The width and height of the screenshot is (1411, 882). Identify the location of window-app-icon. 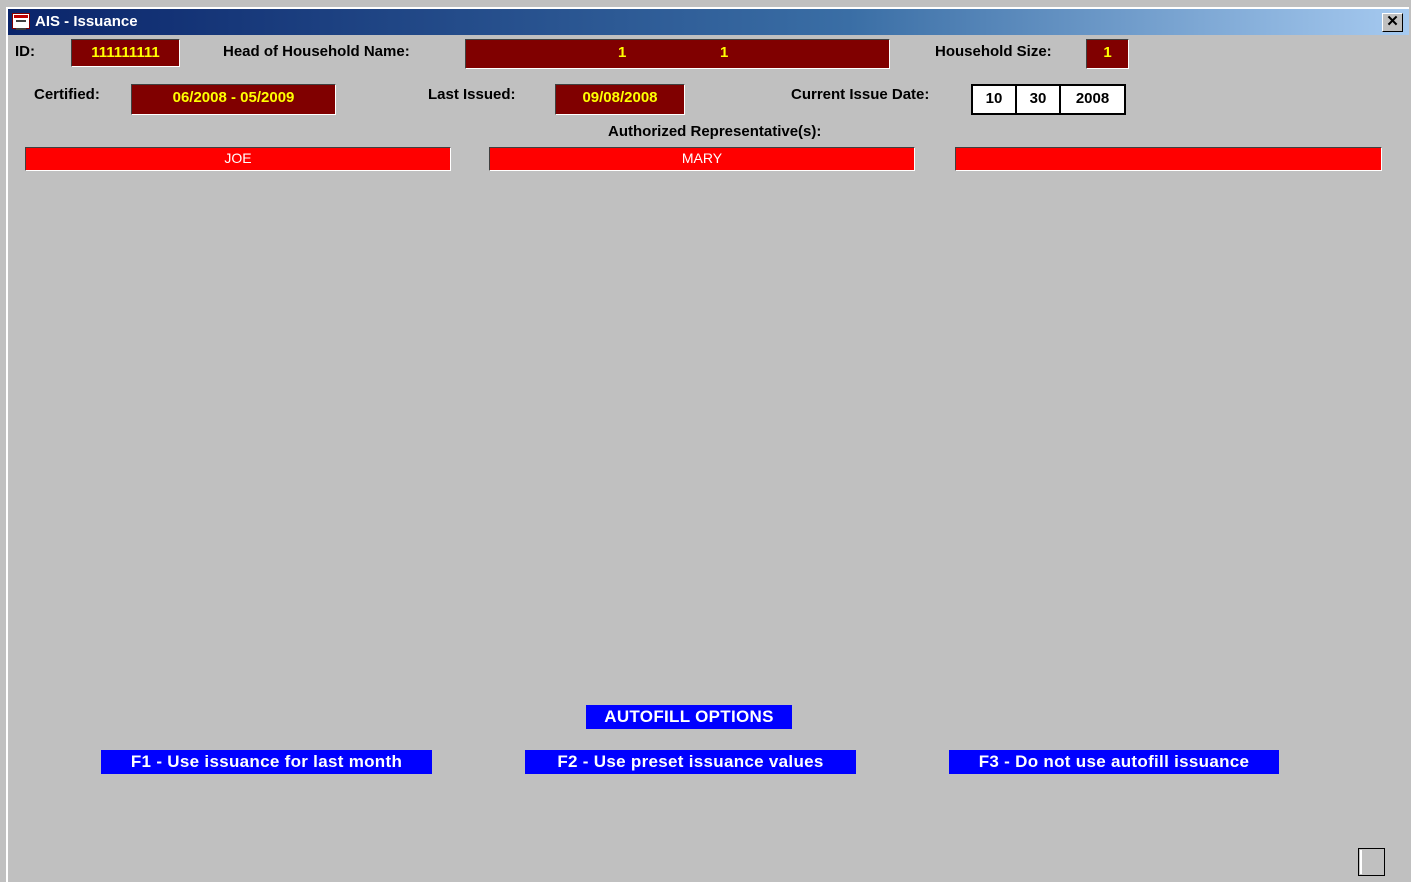
(21, 21).